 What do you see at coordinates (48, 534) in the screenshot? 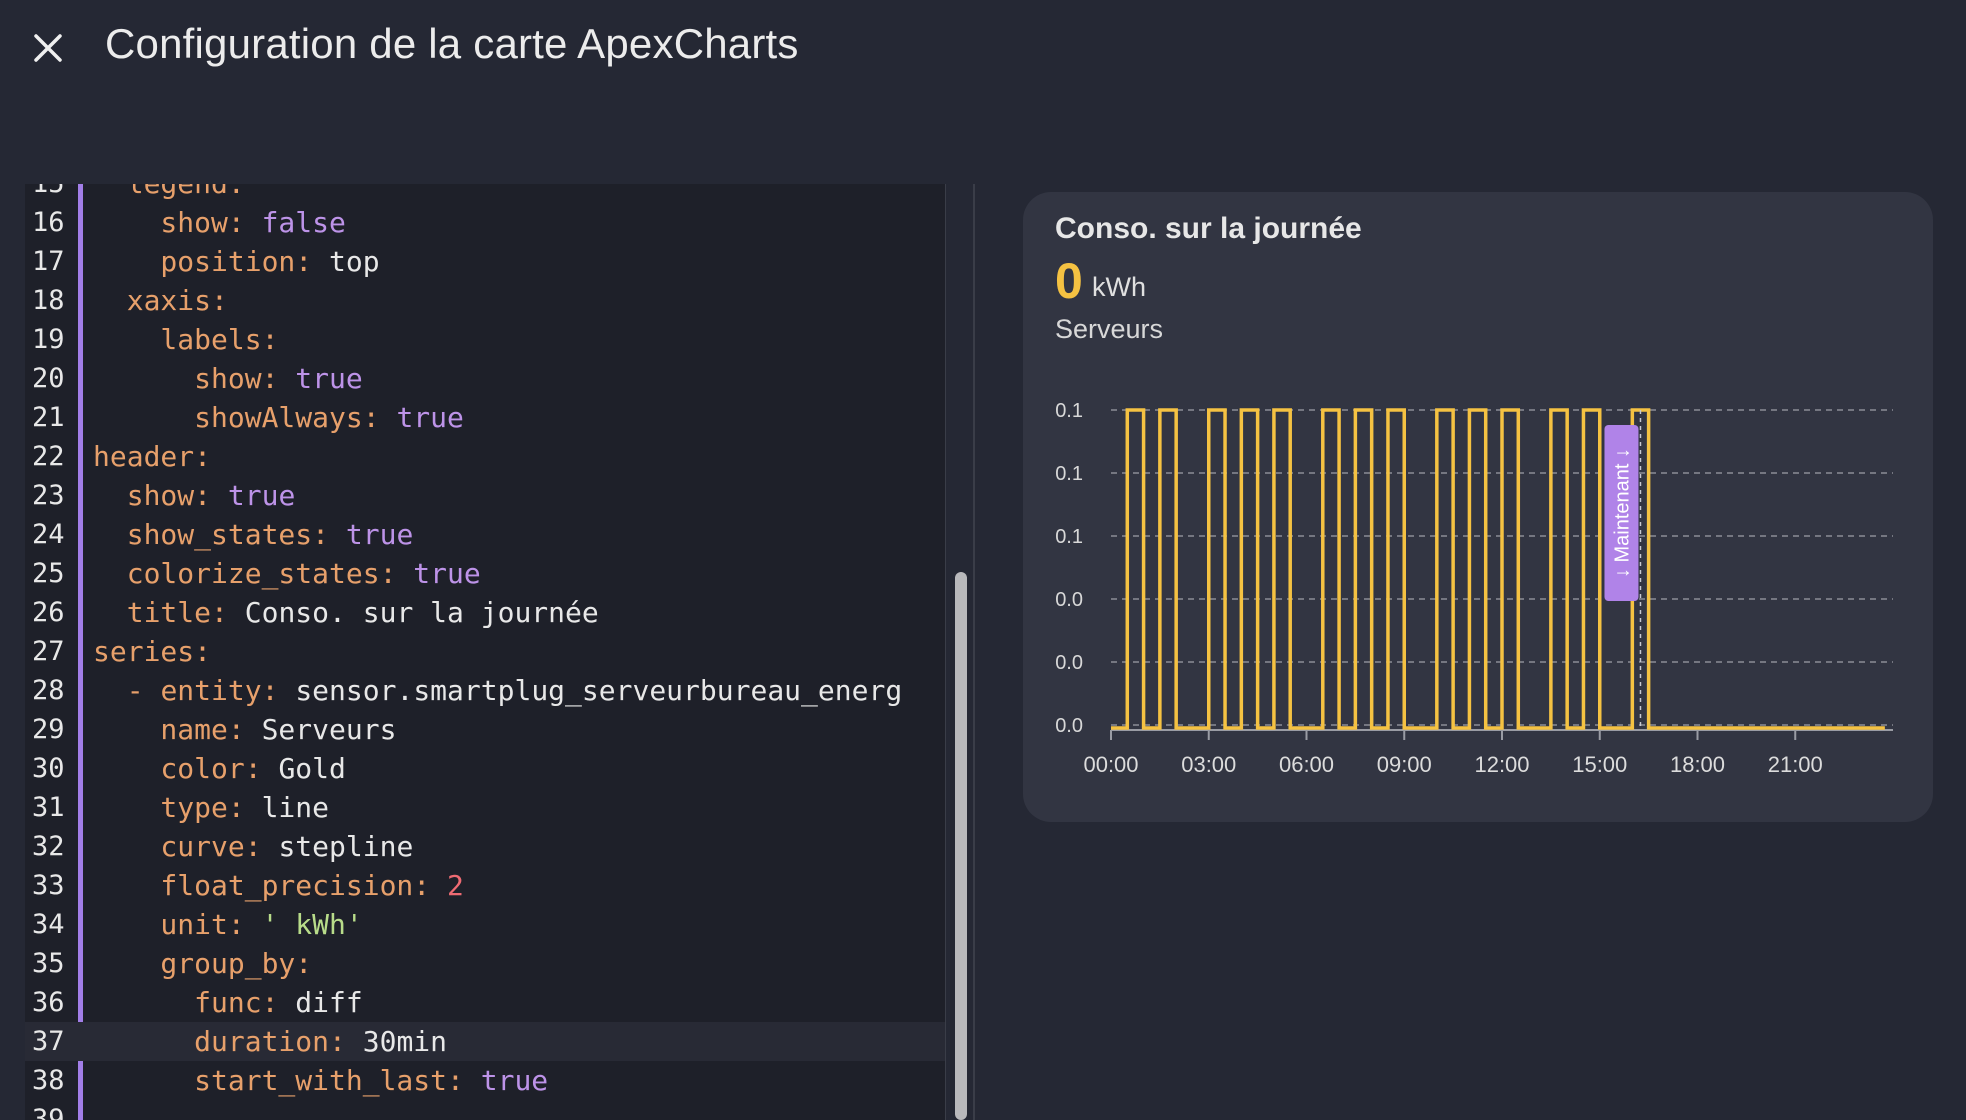
I see `line-number: 24` at bounding box center [48, 534].